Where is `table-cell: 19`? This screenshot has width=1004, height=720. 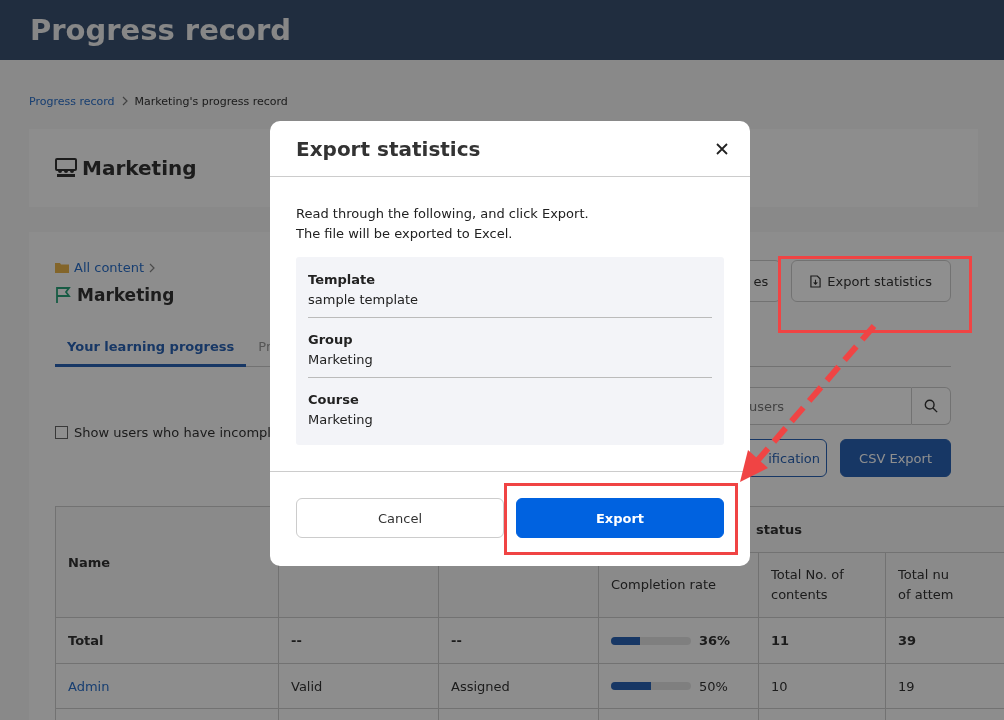 table-cell: 19 is located at coordinates (906, 686).